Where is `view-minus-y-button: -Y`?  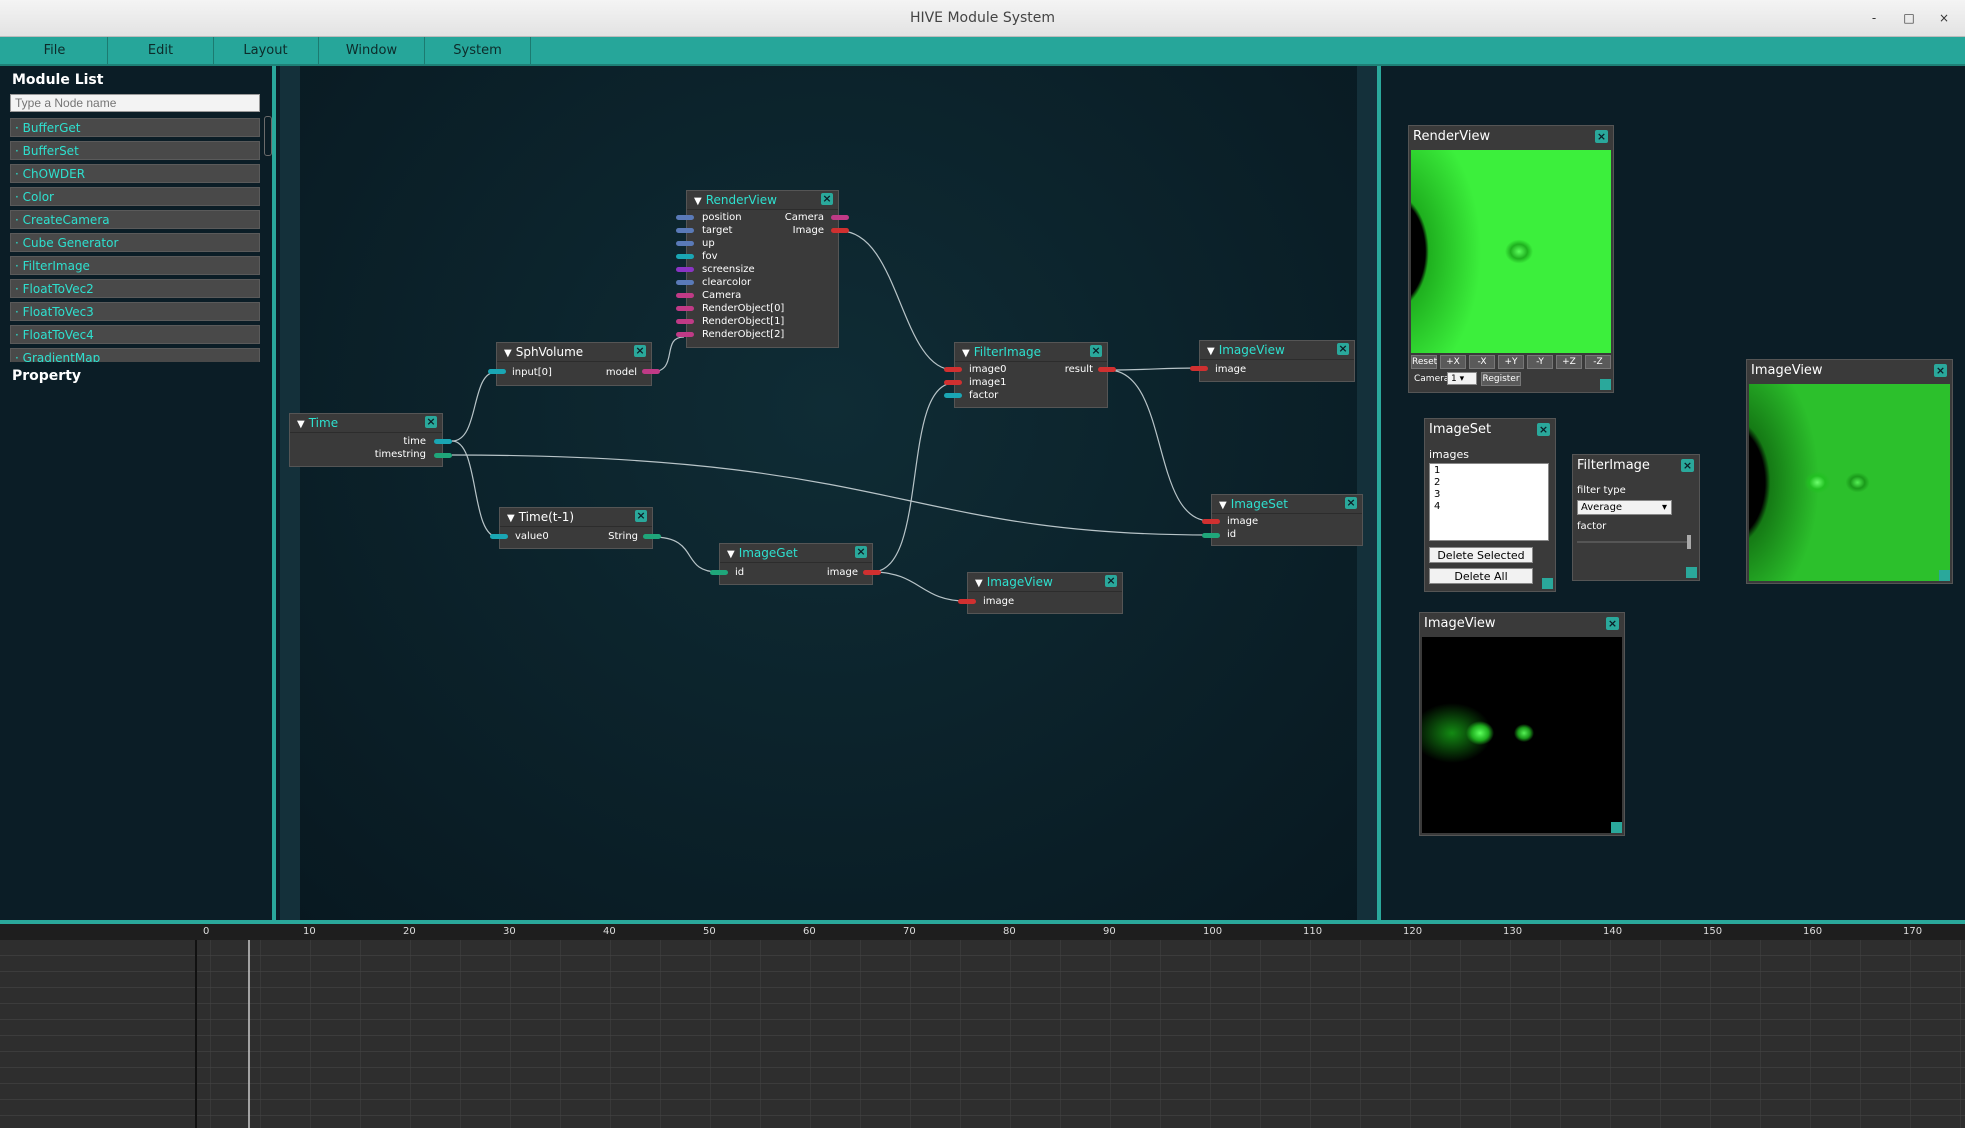
view-minus-y-button: -Y is located at coordinates (1540, 362).